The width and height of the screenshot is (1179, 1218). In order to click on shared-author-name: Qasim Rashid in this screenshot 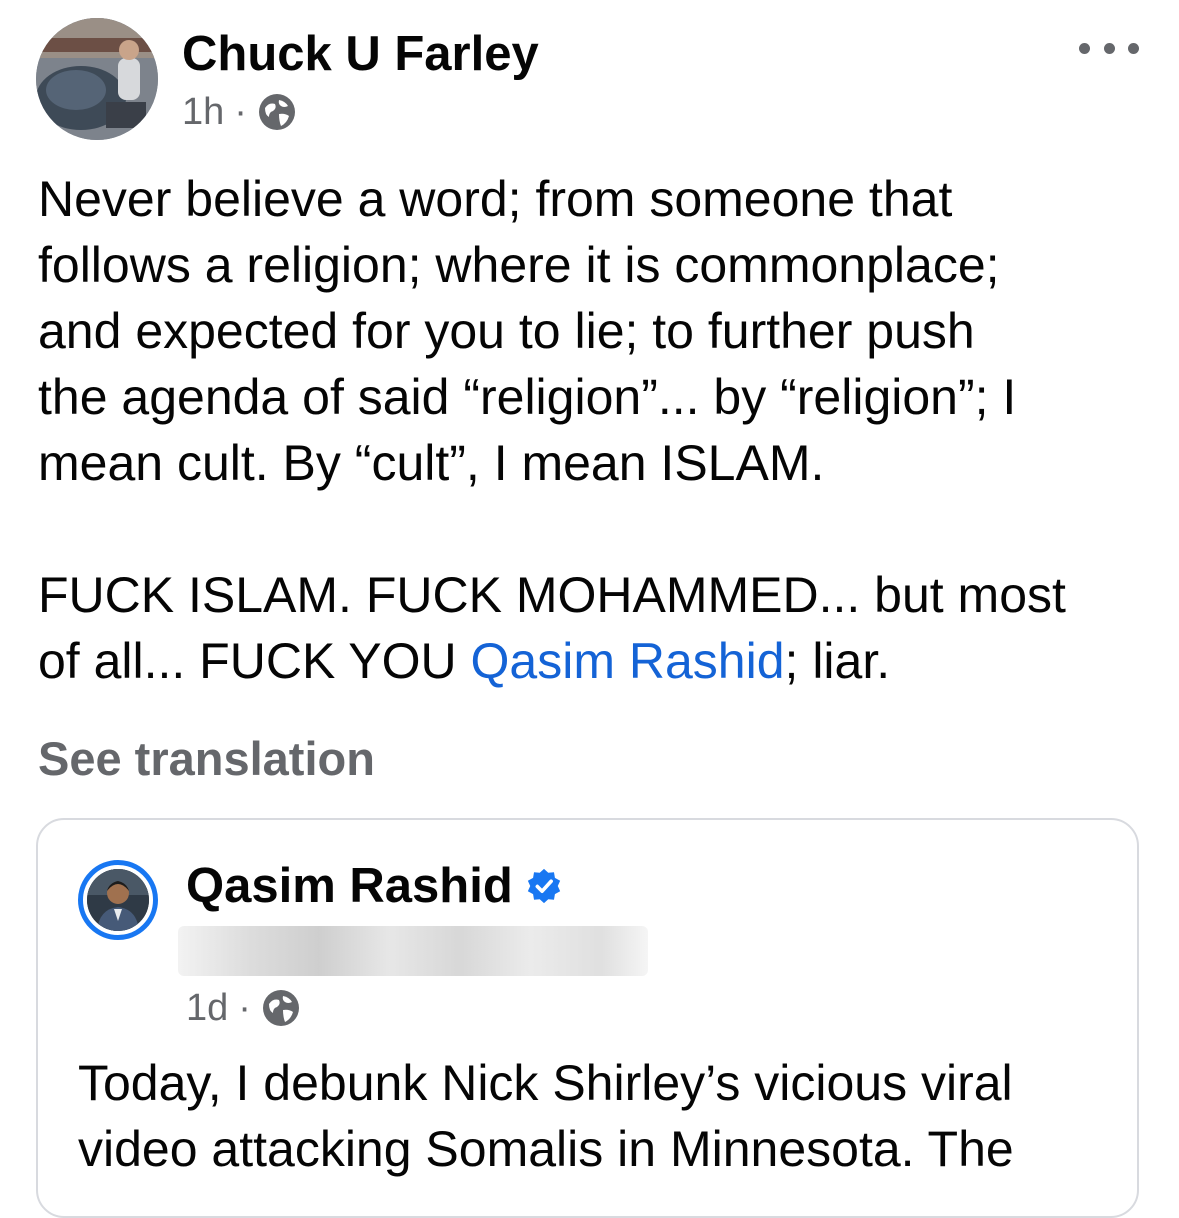, I will do `click(349, 886)`.